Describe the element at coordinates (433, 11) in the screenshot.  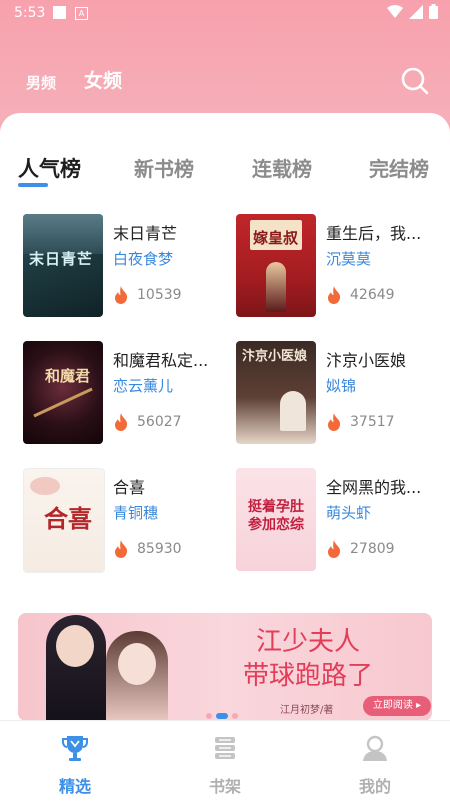
I see `battery-icon` at that location.